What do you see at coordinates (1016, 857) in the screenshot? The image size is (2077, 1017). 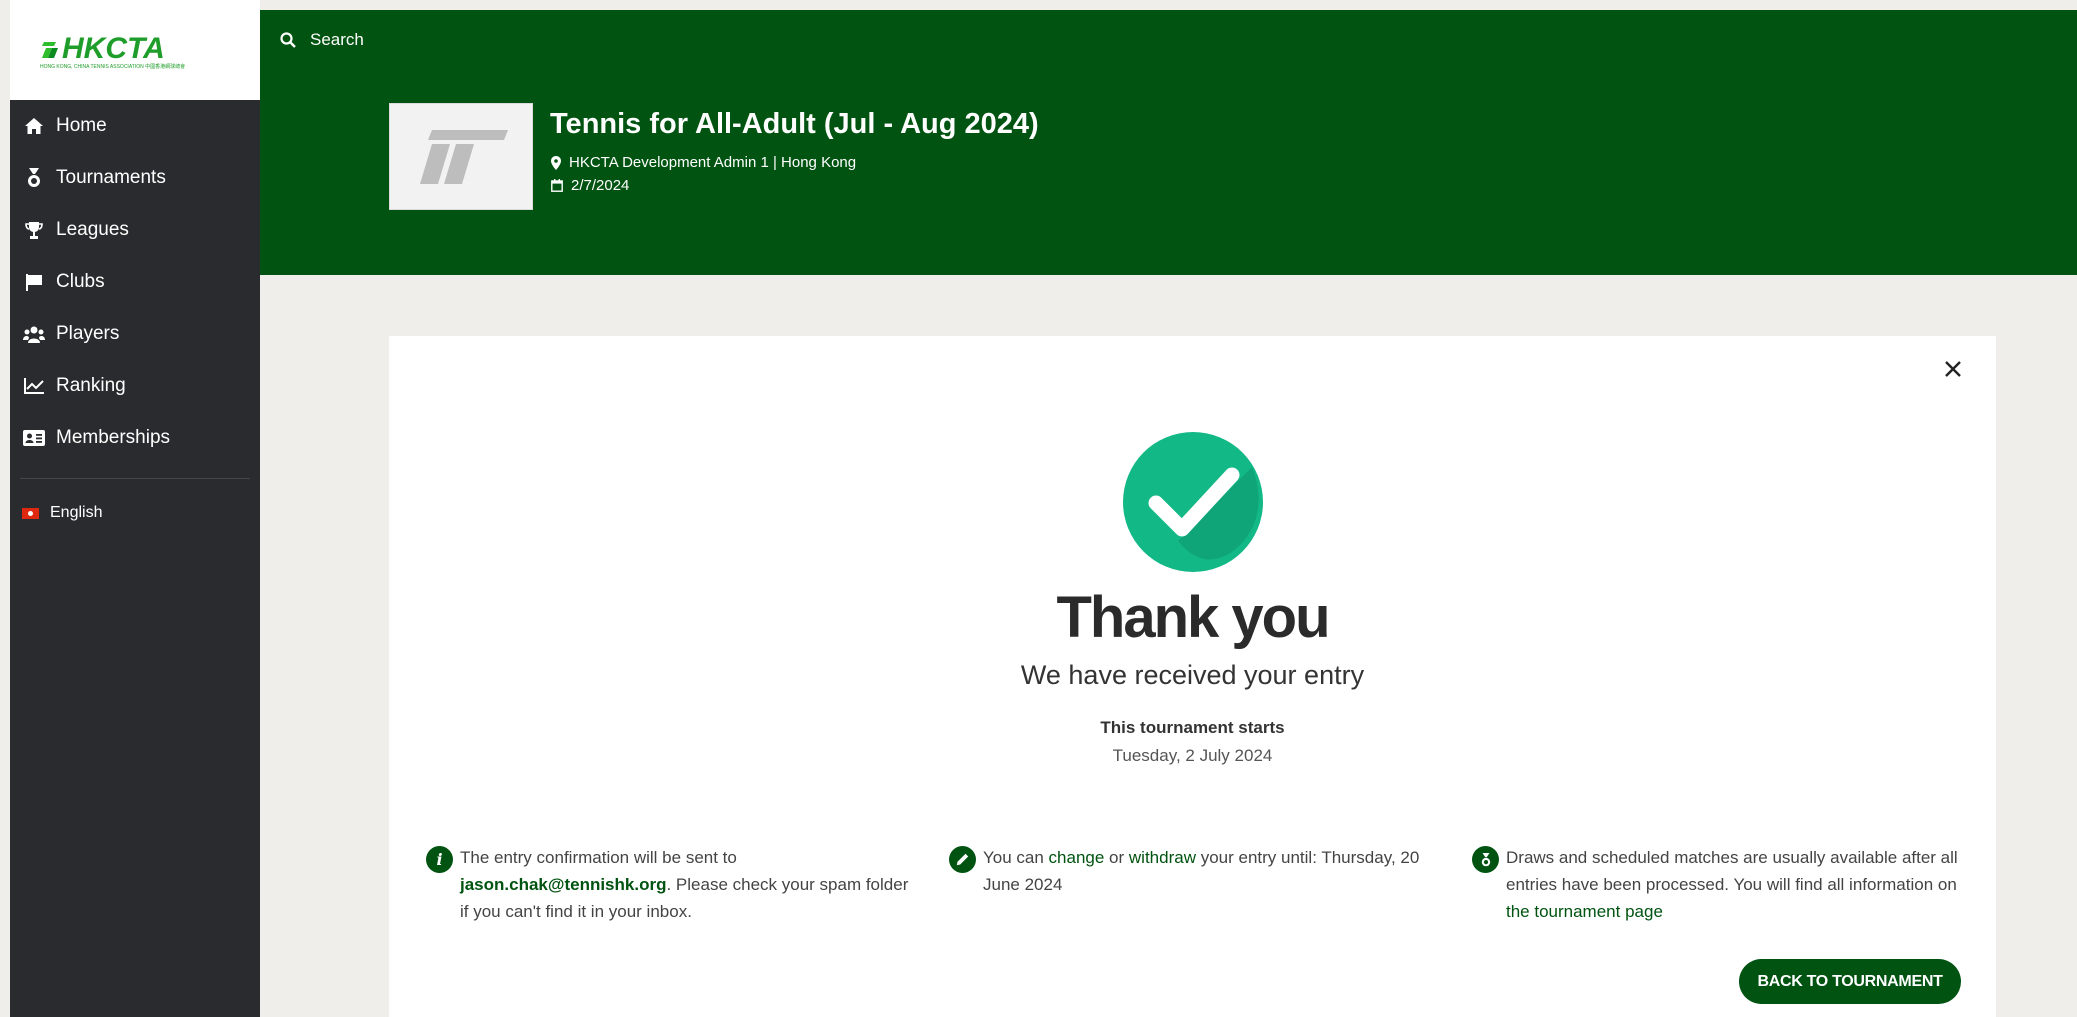 I see `info-change-prefix: You can` at bounding box center [1016, 857].